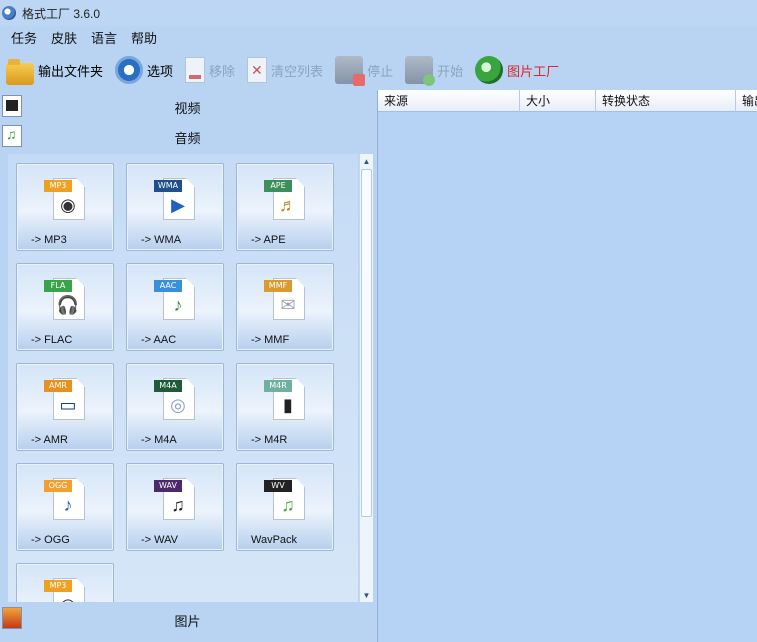 The width and height of the screenshot is (757, 642). What do you see at coordinates (129, 70) in the screenshot?
I see `options-icon` at bounding box center [129, 70].